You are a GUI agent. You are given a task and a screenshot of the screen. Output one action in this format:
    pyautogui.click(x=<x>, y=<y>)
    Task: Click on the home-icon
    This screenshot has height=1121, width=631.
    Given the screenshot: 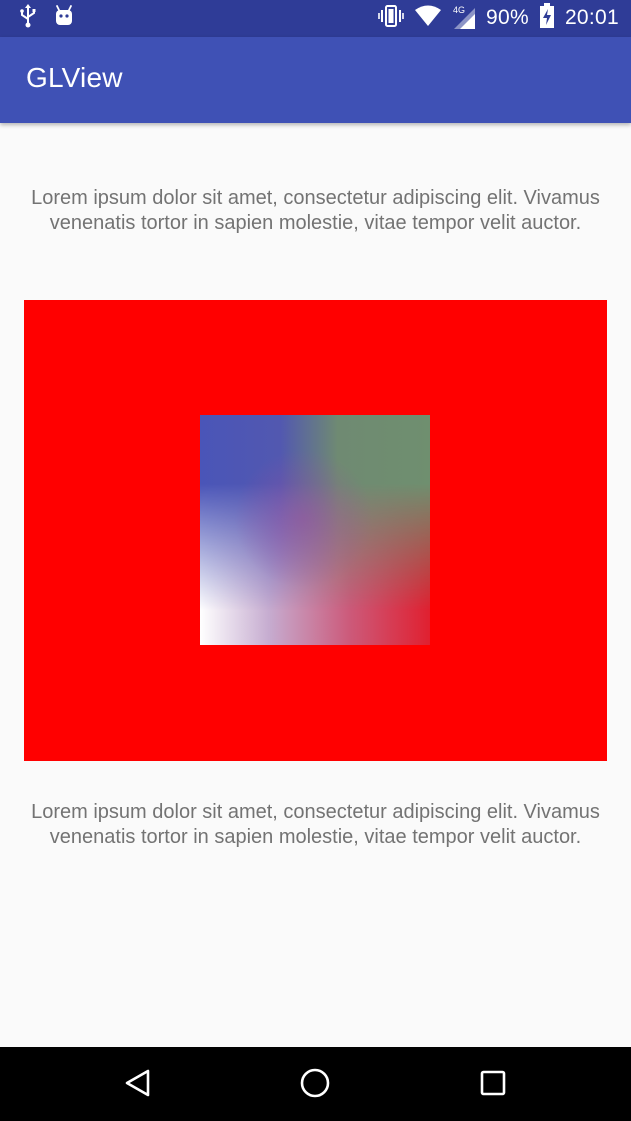 What is the action you would take?
    pyautogui.click(x=315, y=1085)
    